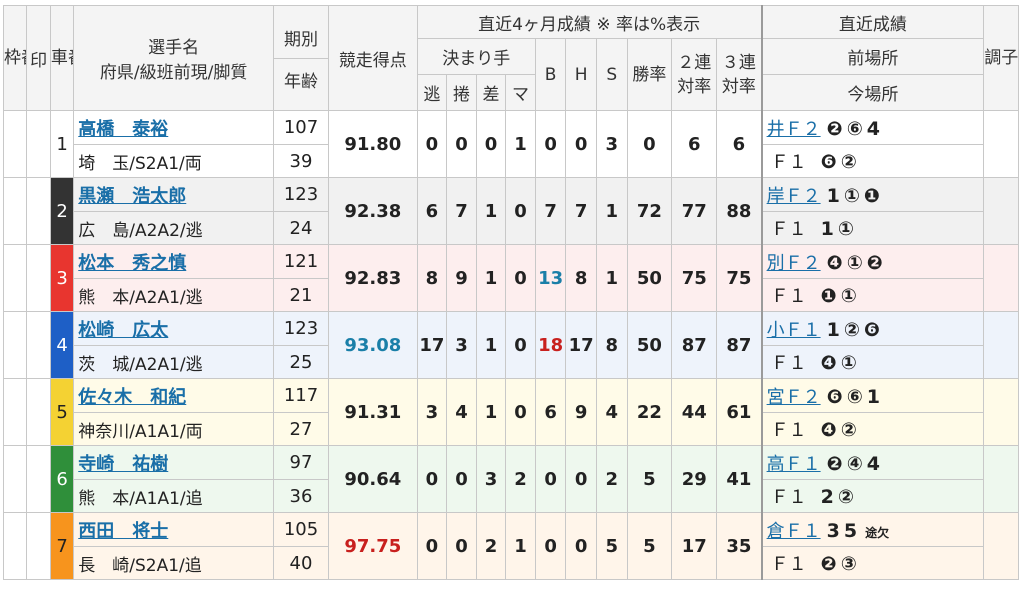  Describe the element at coordinates (848, 162) in the screenshot. I see `cur-result: ②` at that location.